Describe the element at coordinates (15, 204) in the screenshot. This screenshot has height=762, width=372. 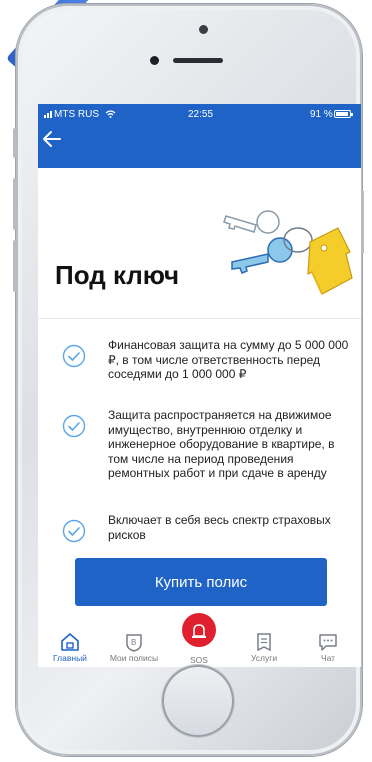
I see `volume-up-button` at that location.